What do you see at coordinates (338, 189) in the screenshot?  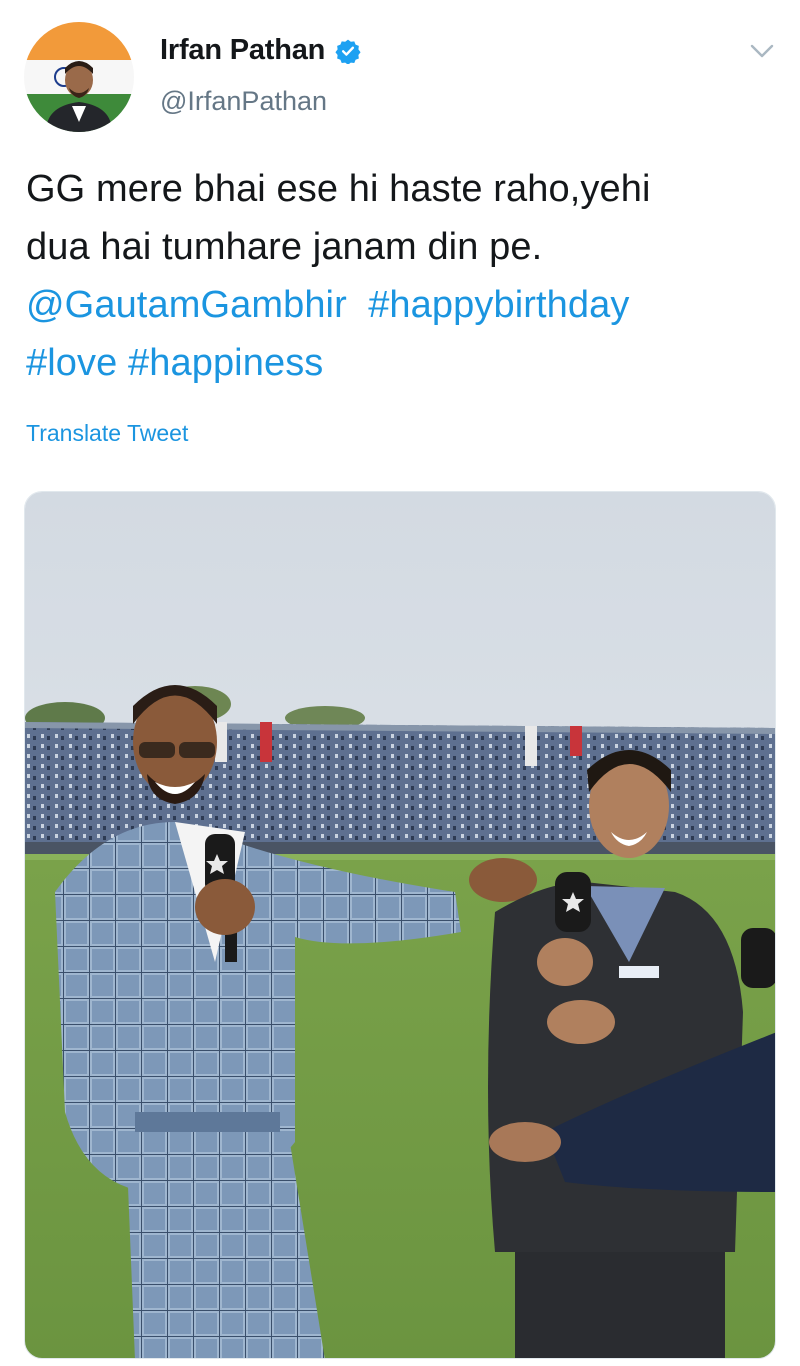 I see `tweet-text-line-1: GG mere bhai ese hi haste raho,yehi` at bounding box center [338, 189].